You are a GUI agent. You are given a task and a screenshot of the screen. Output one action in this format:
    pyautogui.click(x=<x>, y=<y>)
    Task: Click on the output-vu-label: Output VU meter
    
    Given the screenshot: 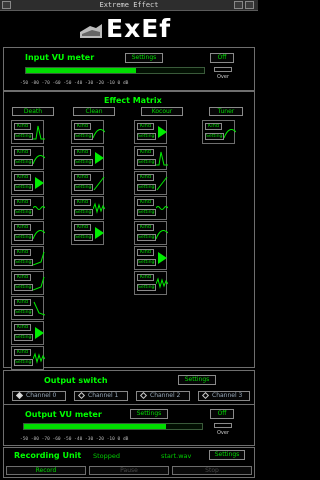 What is the action you would take?
    pyautogui.click(x=63, y=414)
    